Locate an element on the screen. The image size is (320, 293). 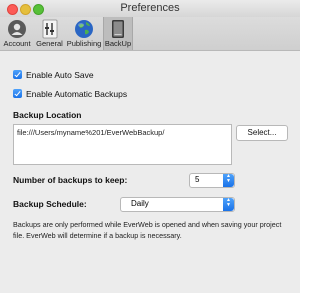
backup-device-icon is located at coordinates (118, 29).